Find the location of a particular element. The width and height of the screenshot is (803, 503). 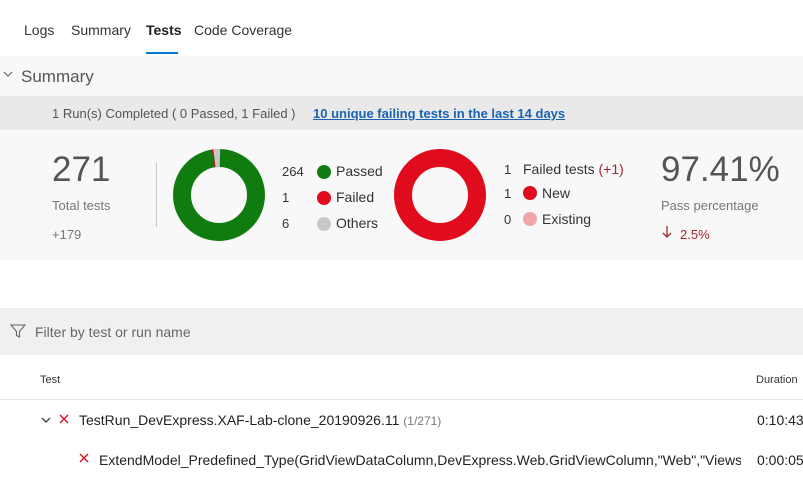

tab-summary: Summary is located at coordinates (101, 30).